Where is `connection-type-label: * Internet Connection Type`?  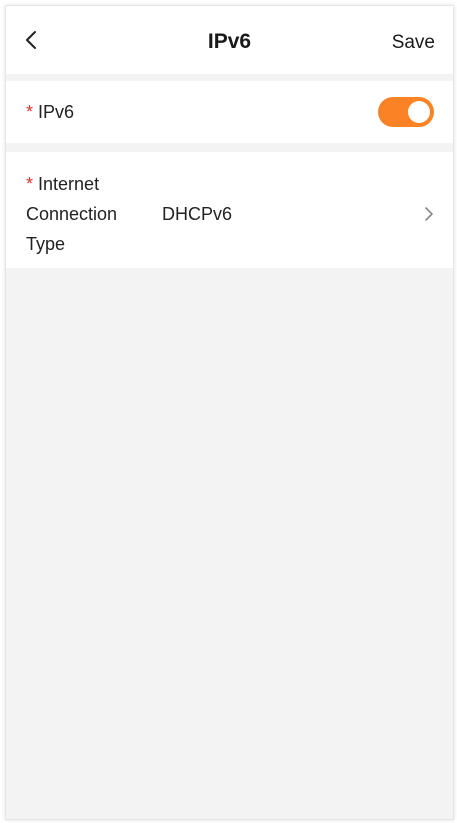
connection-type-label: * Internet Connection Type is located at coordinates (86, 214).